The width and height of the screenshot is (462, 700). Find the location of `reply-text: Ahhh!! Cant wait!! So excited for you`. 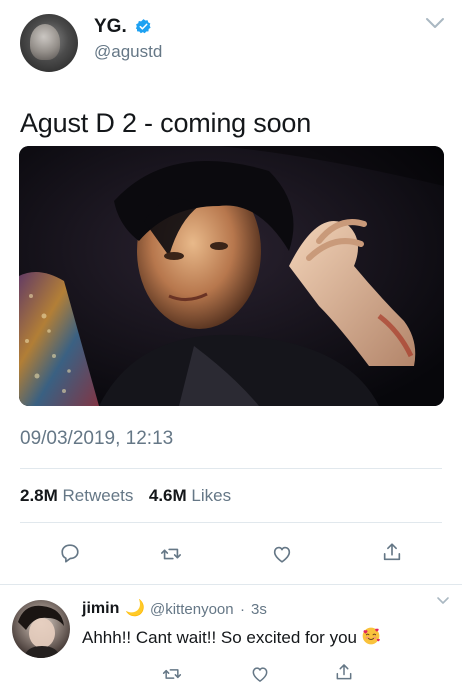

reply-text: Ahhh!! Cant wait!! So excited for you is located at coordinates (219, 637).